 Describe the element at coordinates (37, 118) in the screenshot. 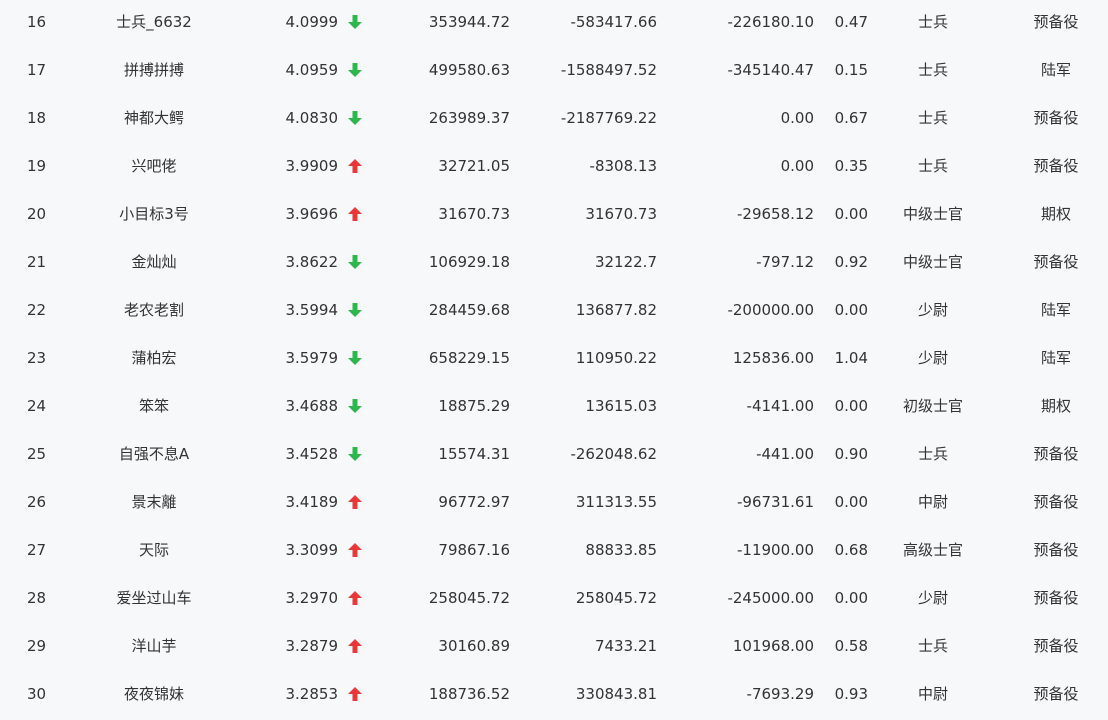

I see `rank-cell: 18` at that location.